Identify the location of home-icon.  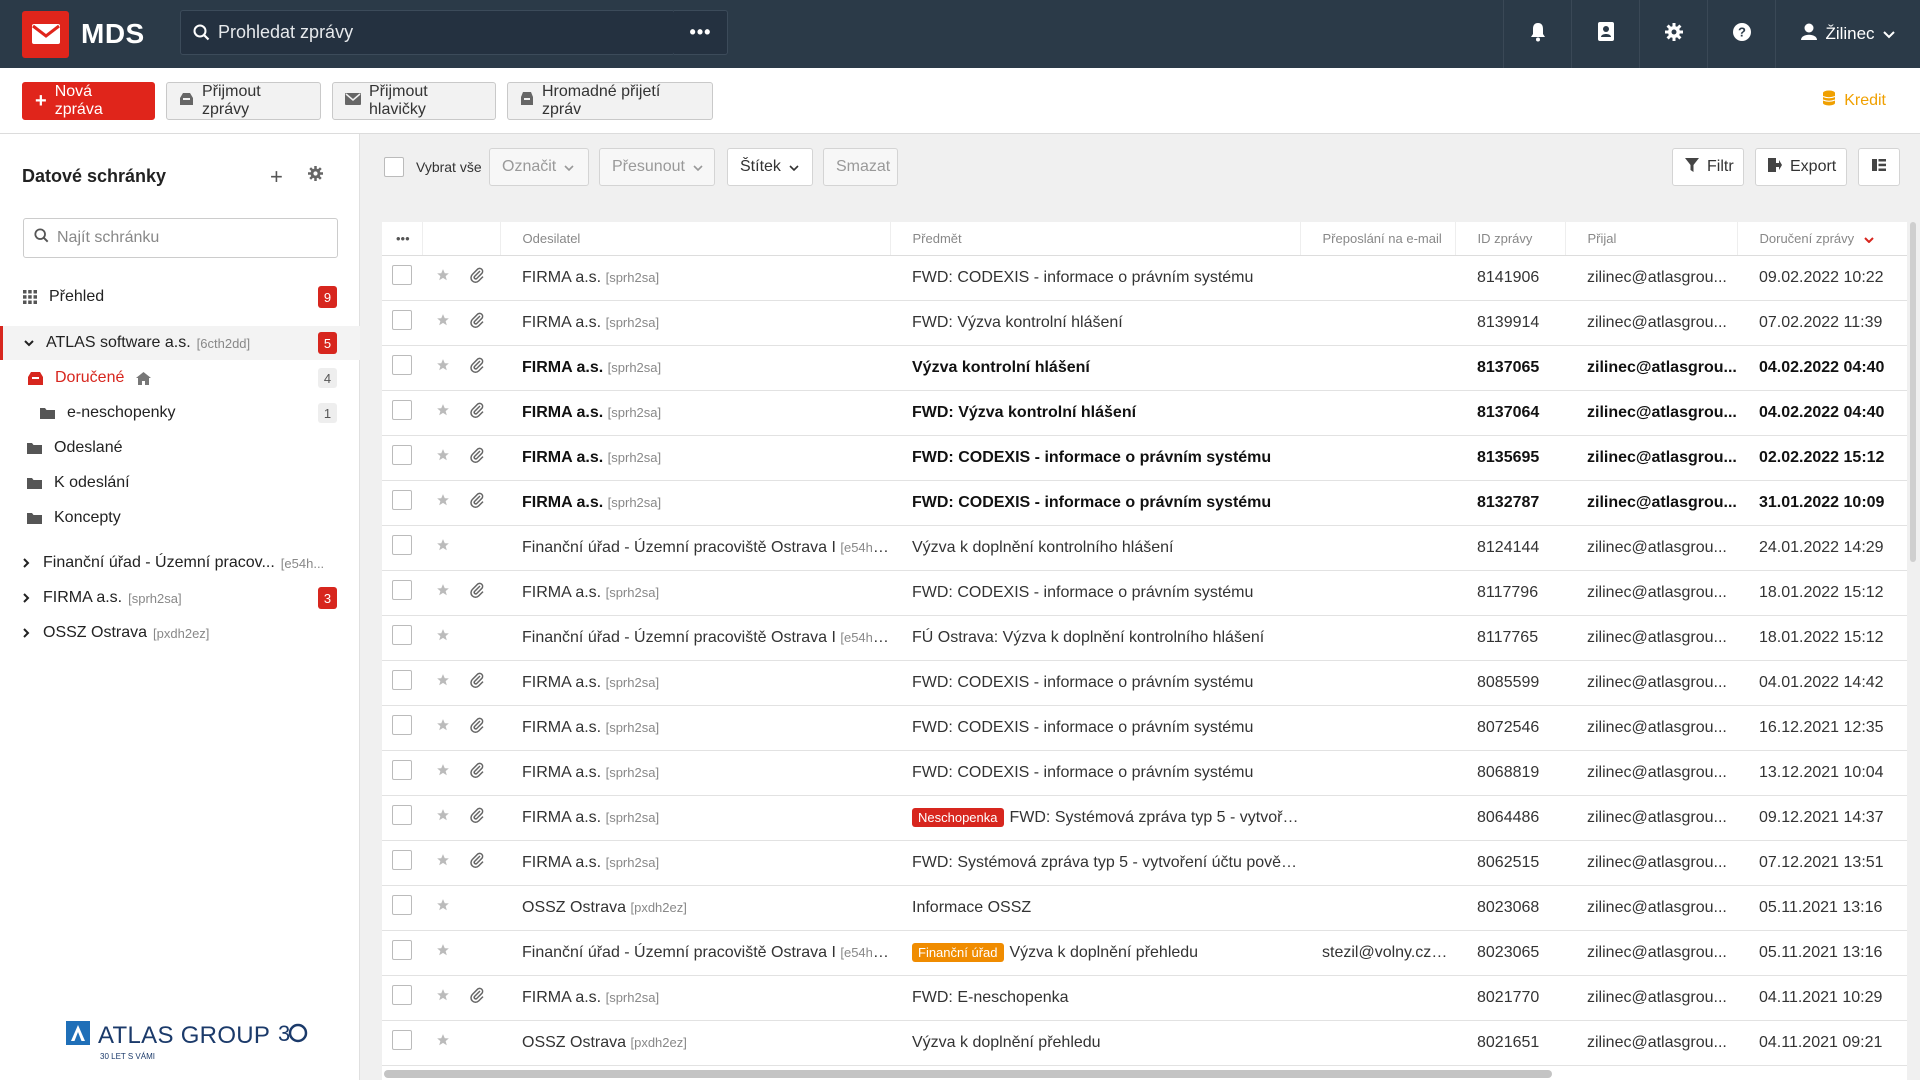
(144, 378).